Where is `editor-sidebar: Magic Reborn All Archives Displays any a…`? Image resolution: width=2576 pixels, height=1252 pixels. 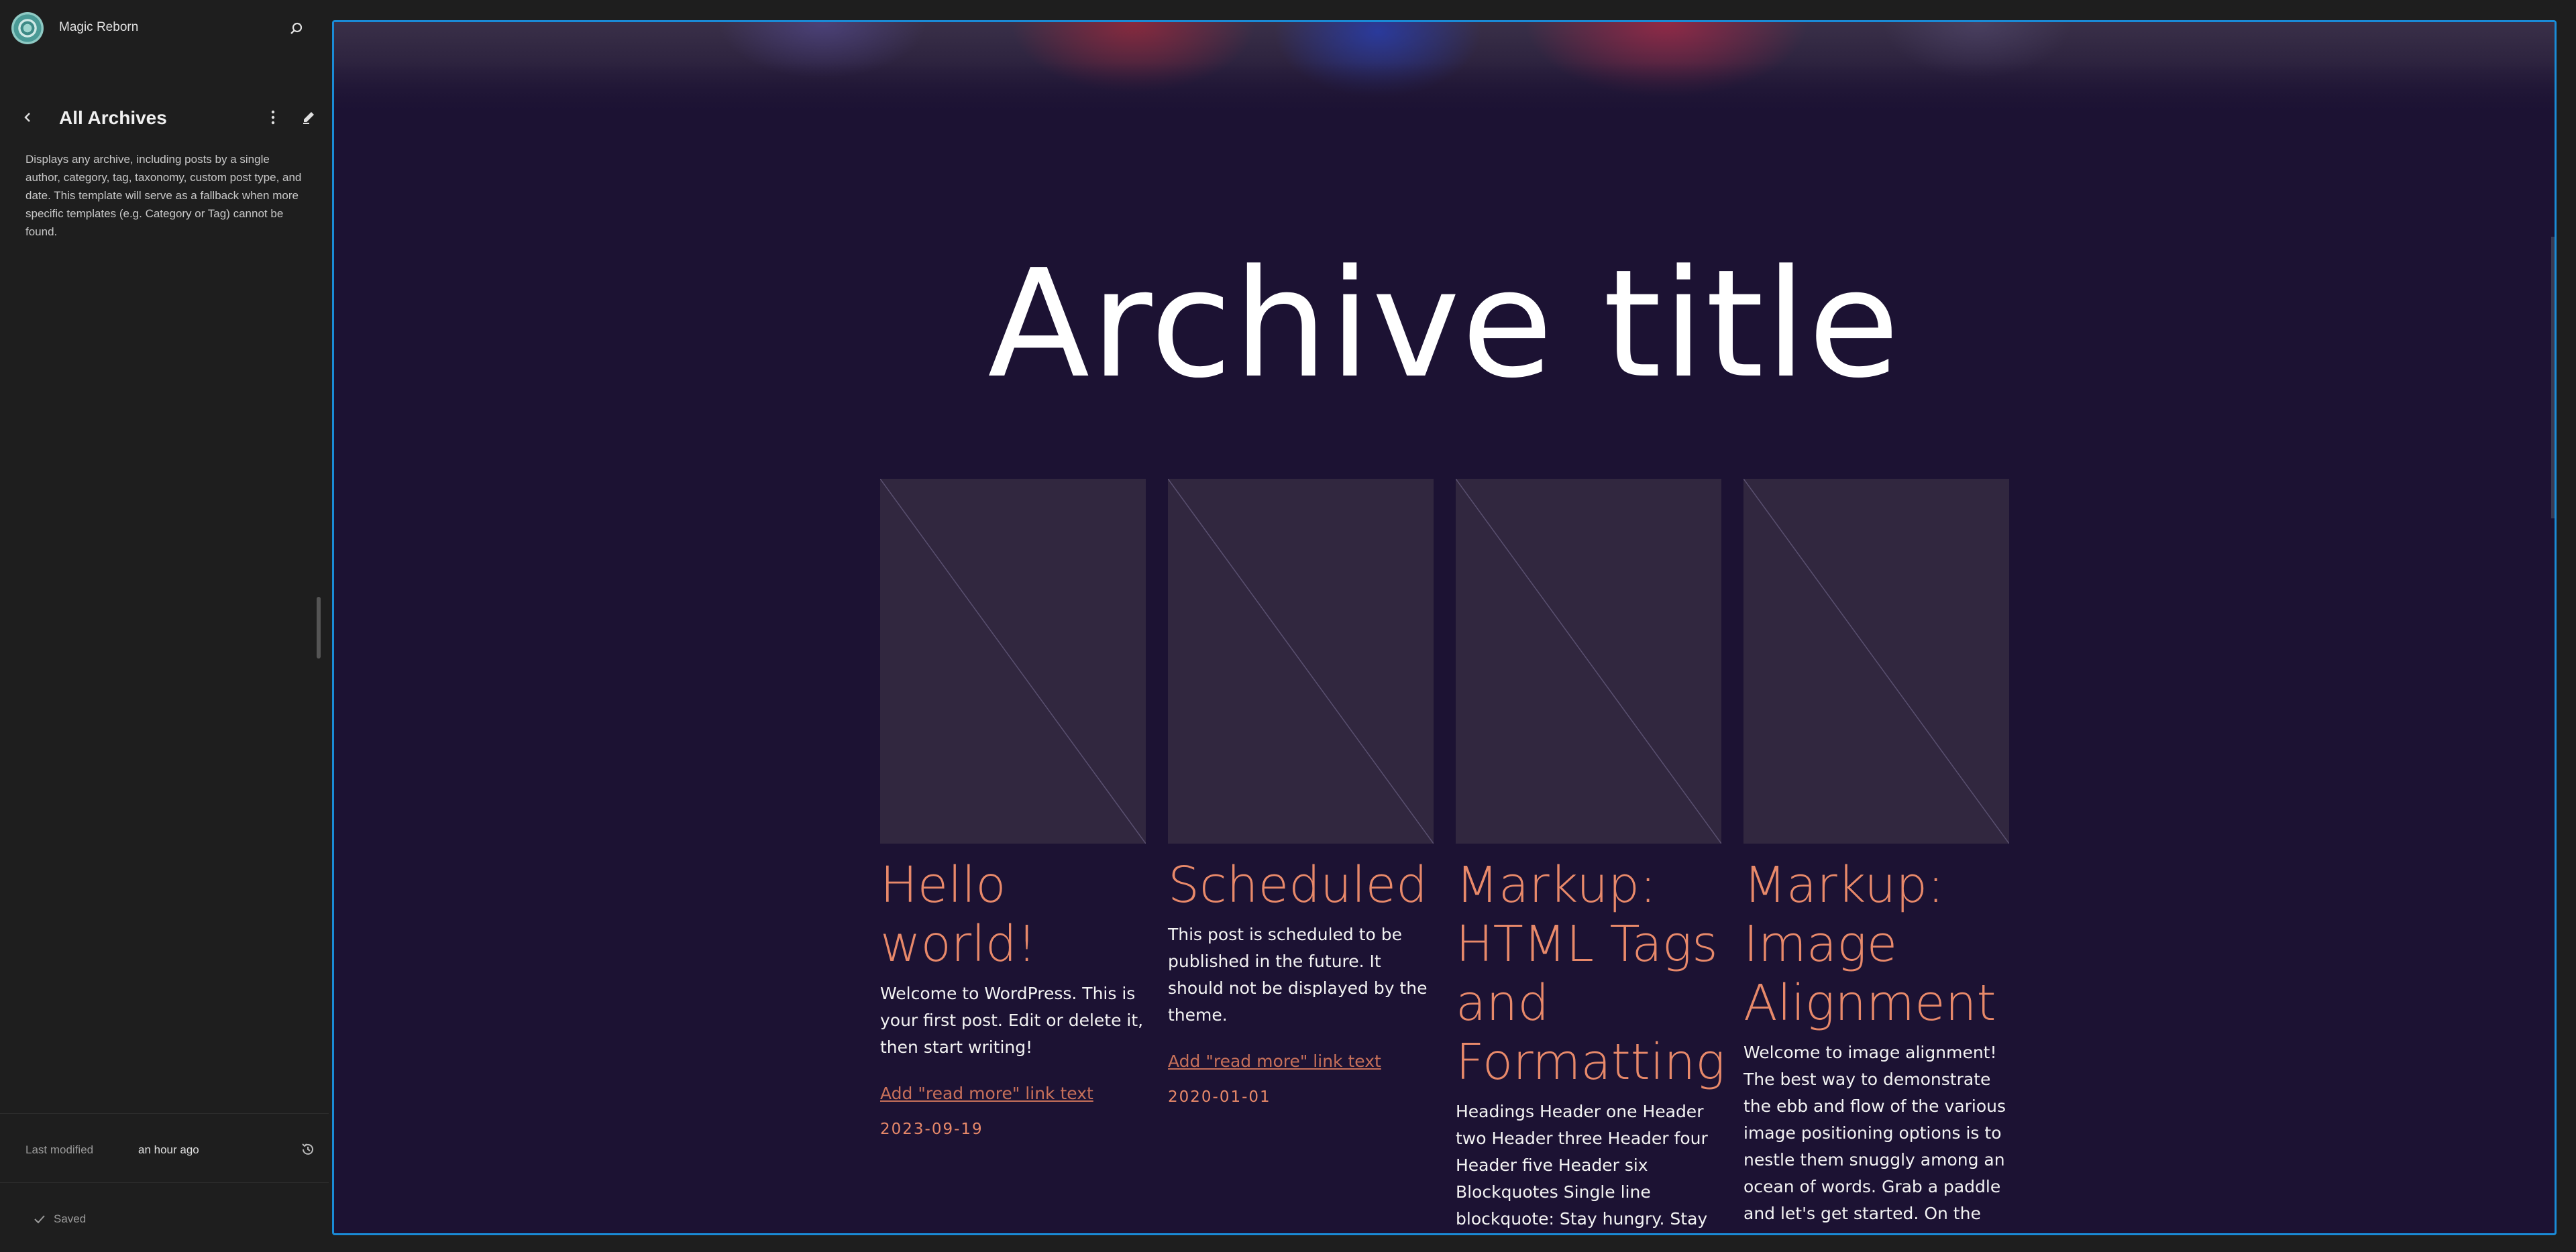
editor-sidebar: Magic Reborn All Archives Displays any a… is located at coordinates (164, 626).